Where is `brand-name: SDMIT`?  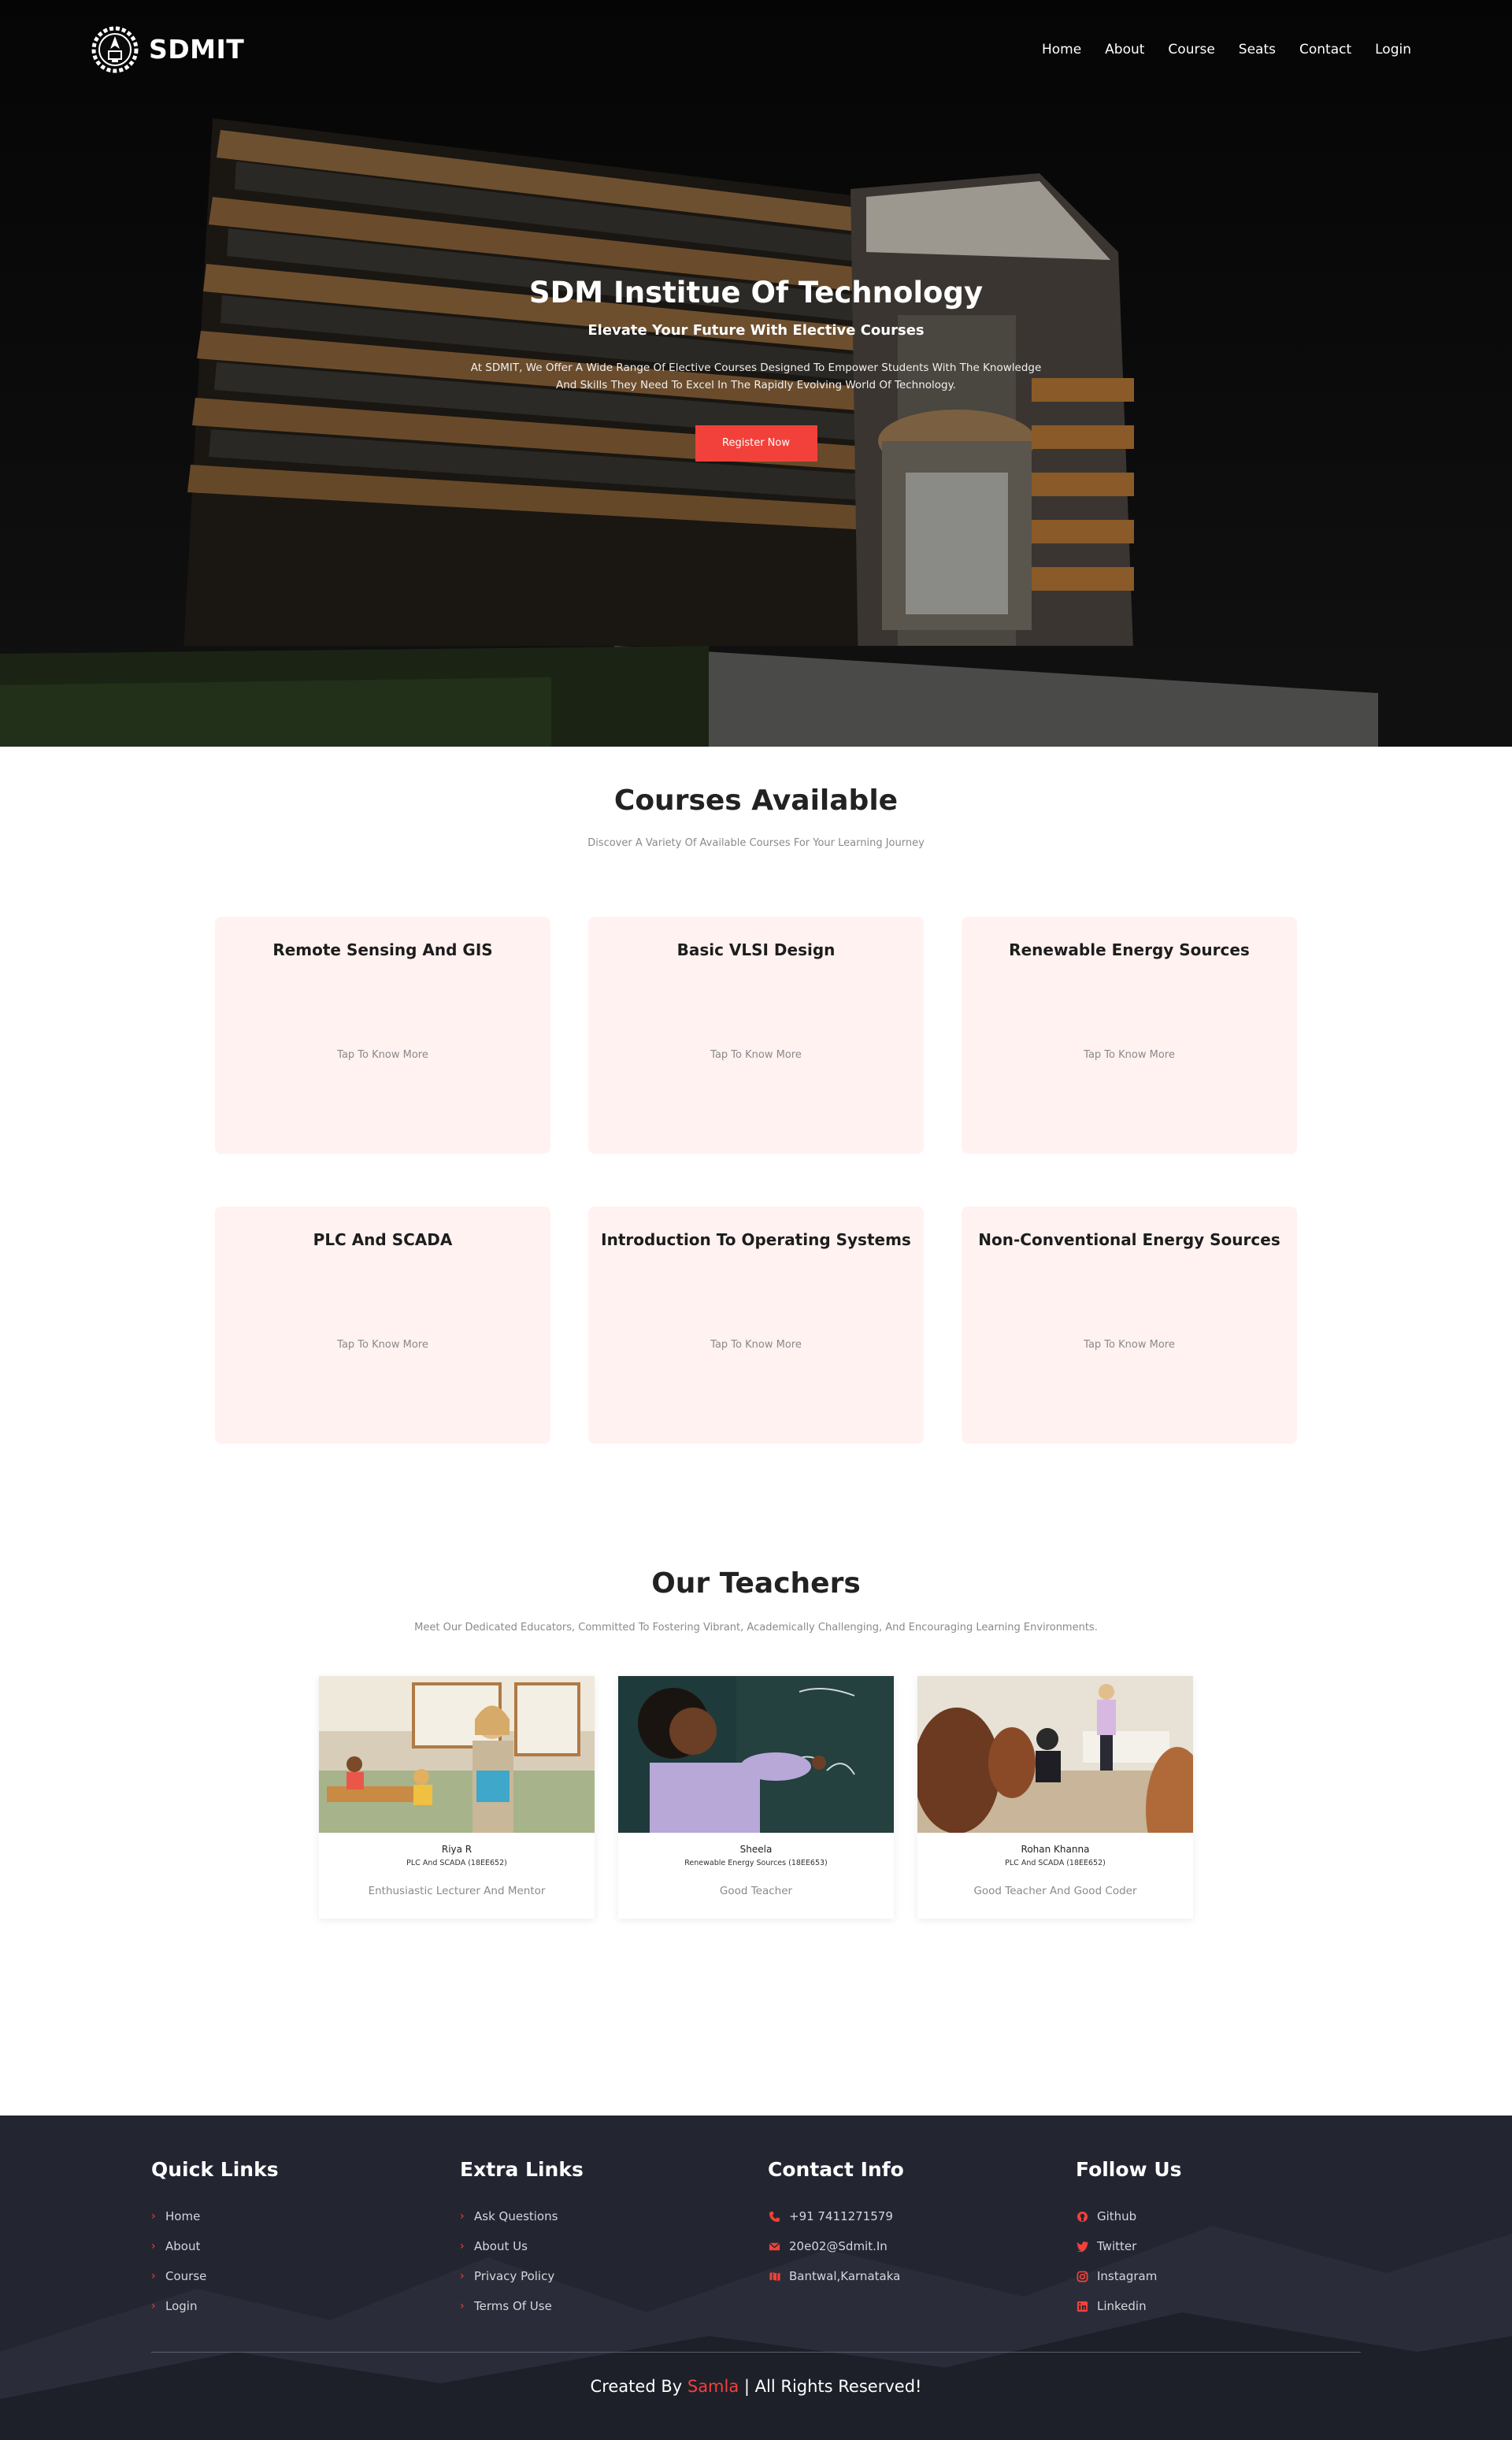 brand-name: SDMIT is located at coordinates (197, 49).